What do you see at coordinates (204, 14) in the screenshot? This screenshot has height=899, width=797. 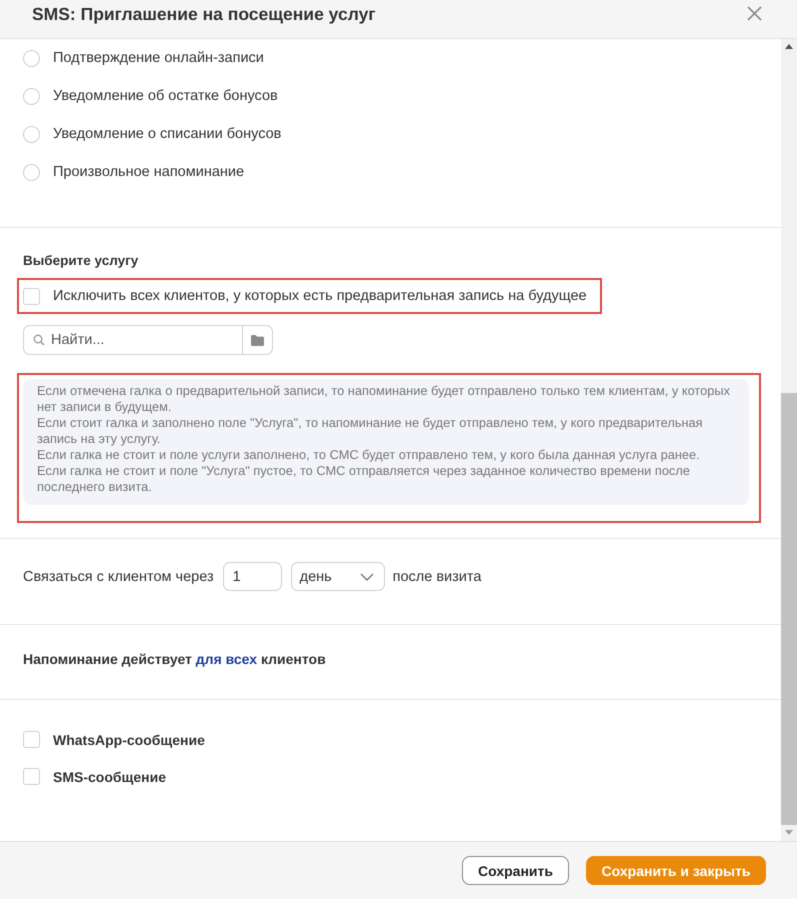 I see `dialog-title: SMS: Приглашение на посещение услуг` at bounding box center [204, 14].